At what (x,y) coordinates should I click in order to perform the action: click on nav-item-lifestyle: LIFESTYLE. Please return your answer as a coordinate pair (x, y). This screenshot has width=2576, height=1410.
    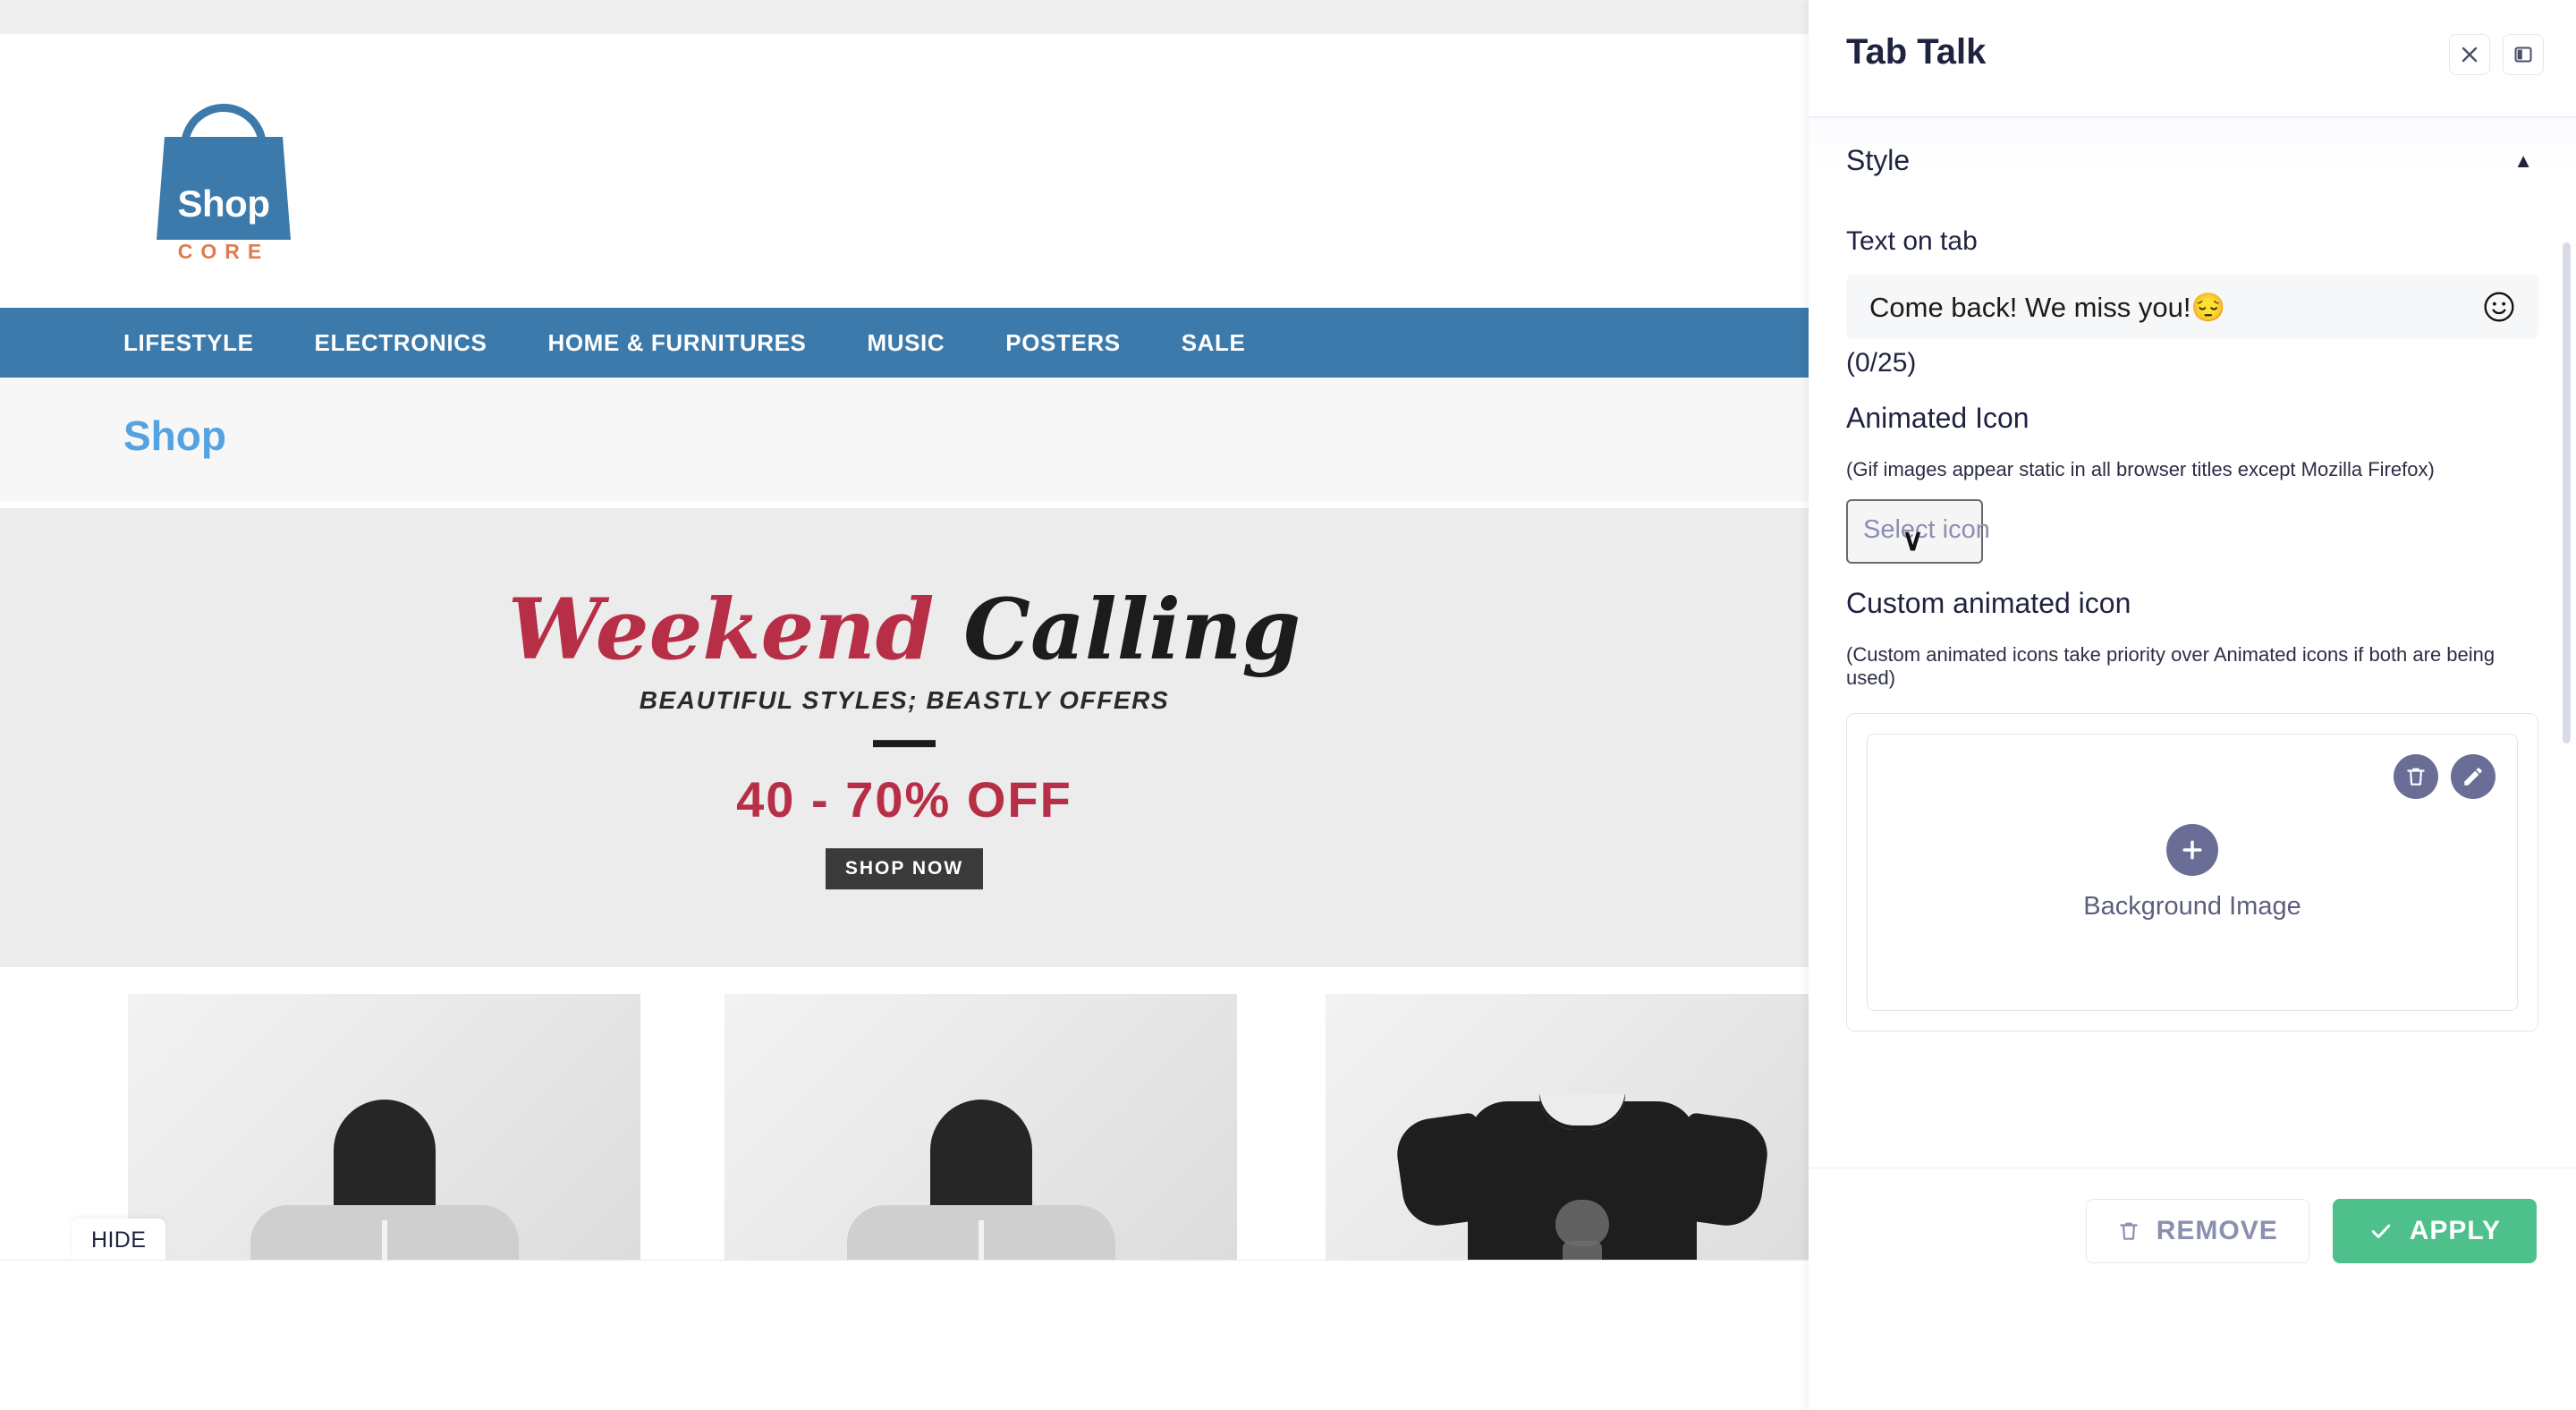
    Looking at the image, I should click on (188, 343).